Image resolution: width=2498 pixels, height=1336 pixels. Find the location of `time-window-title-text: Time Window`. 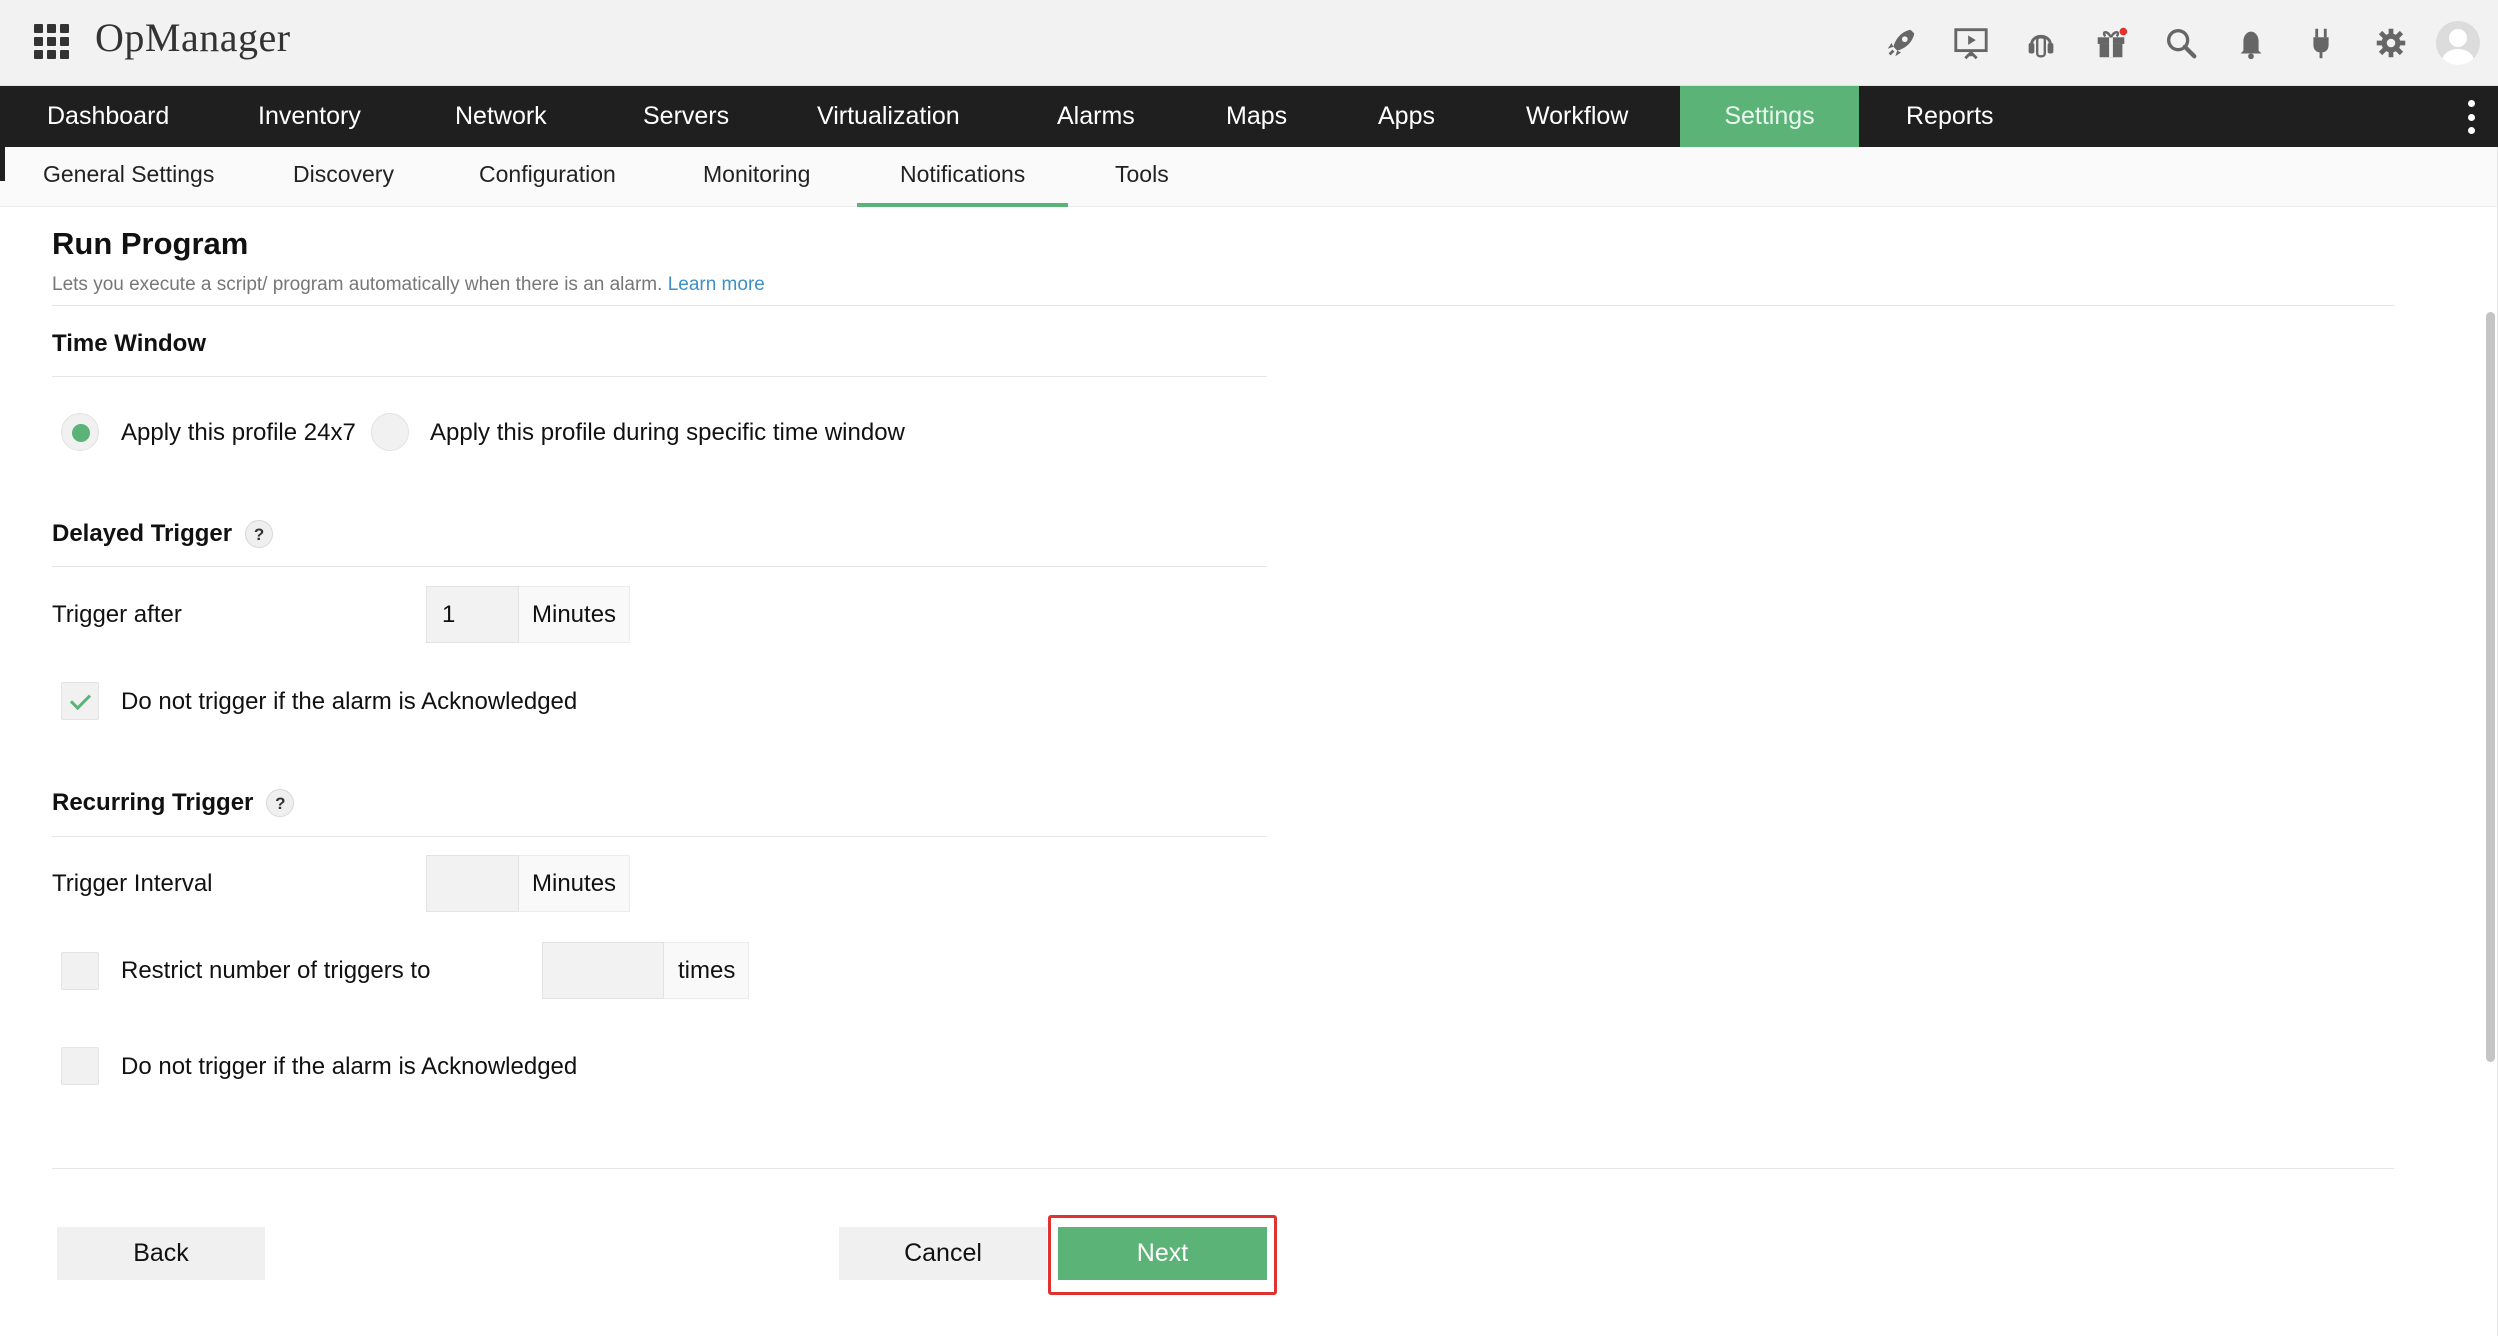

time-window-title-text: Time Window is located at coordinates (129, 343).